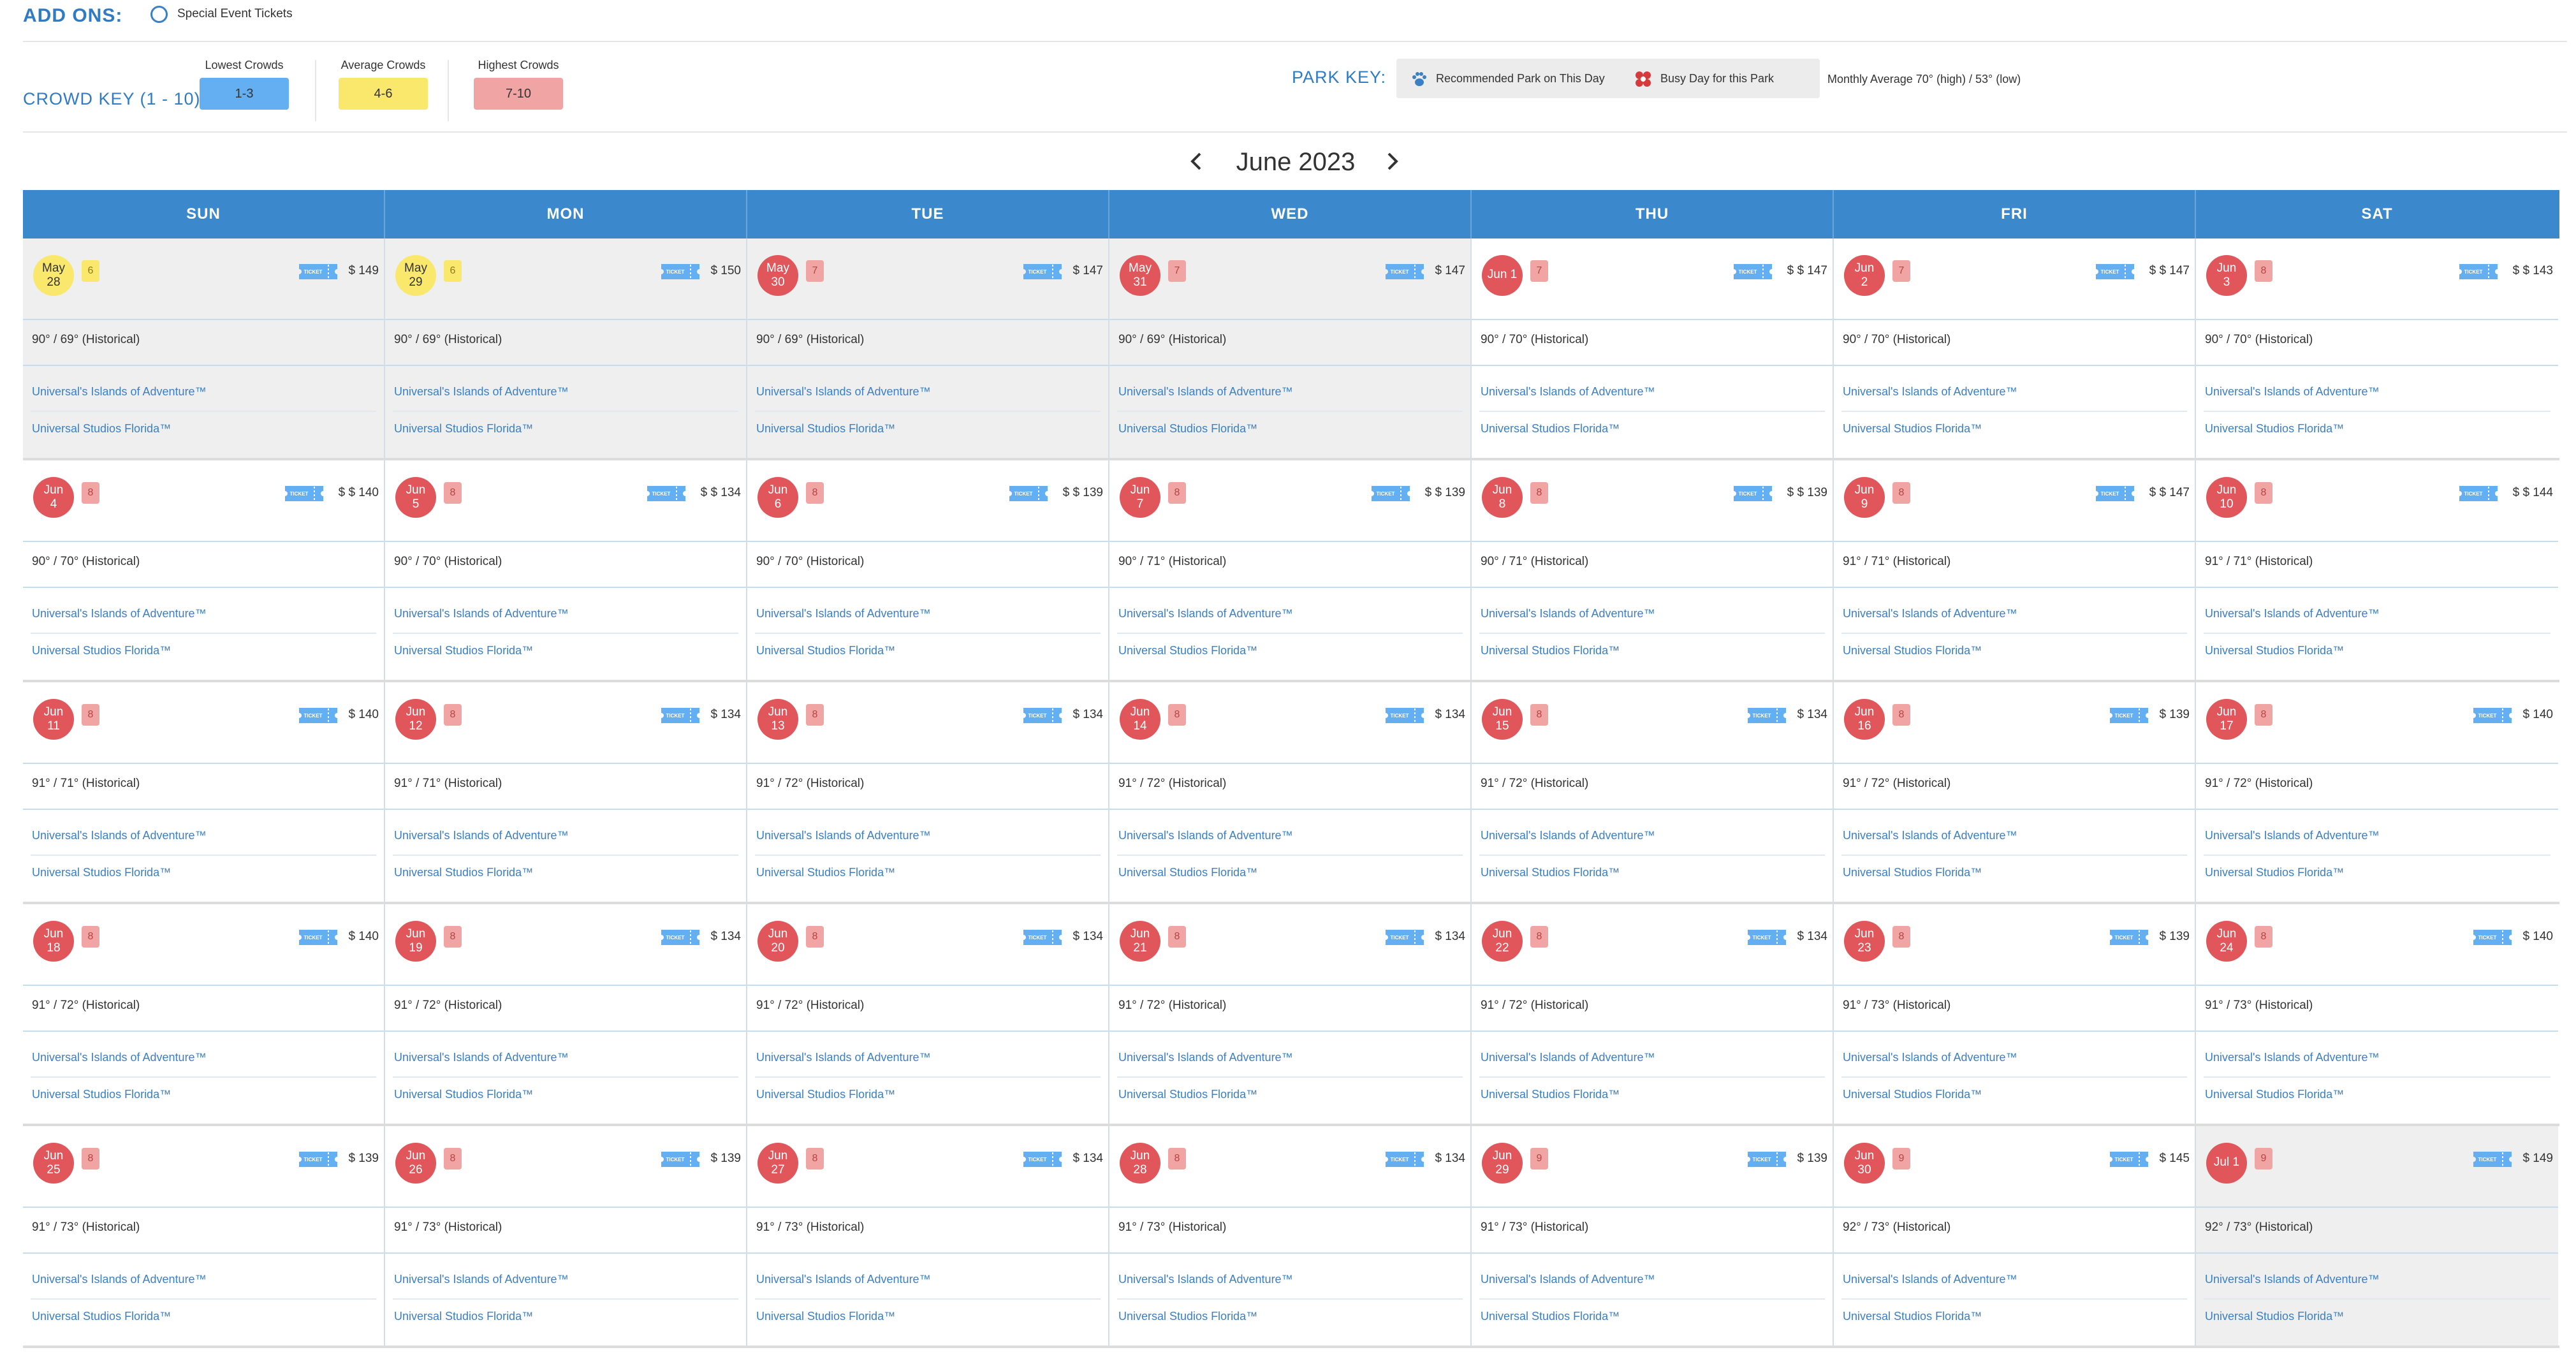 The image size is (2576, 1357). I want to click on chevron-right-icon, so click(1392, 161).